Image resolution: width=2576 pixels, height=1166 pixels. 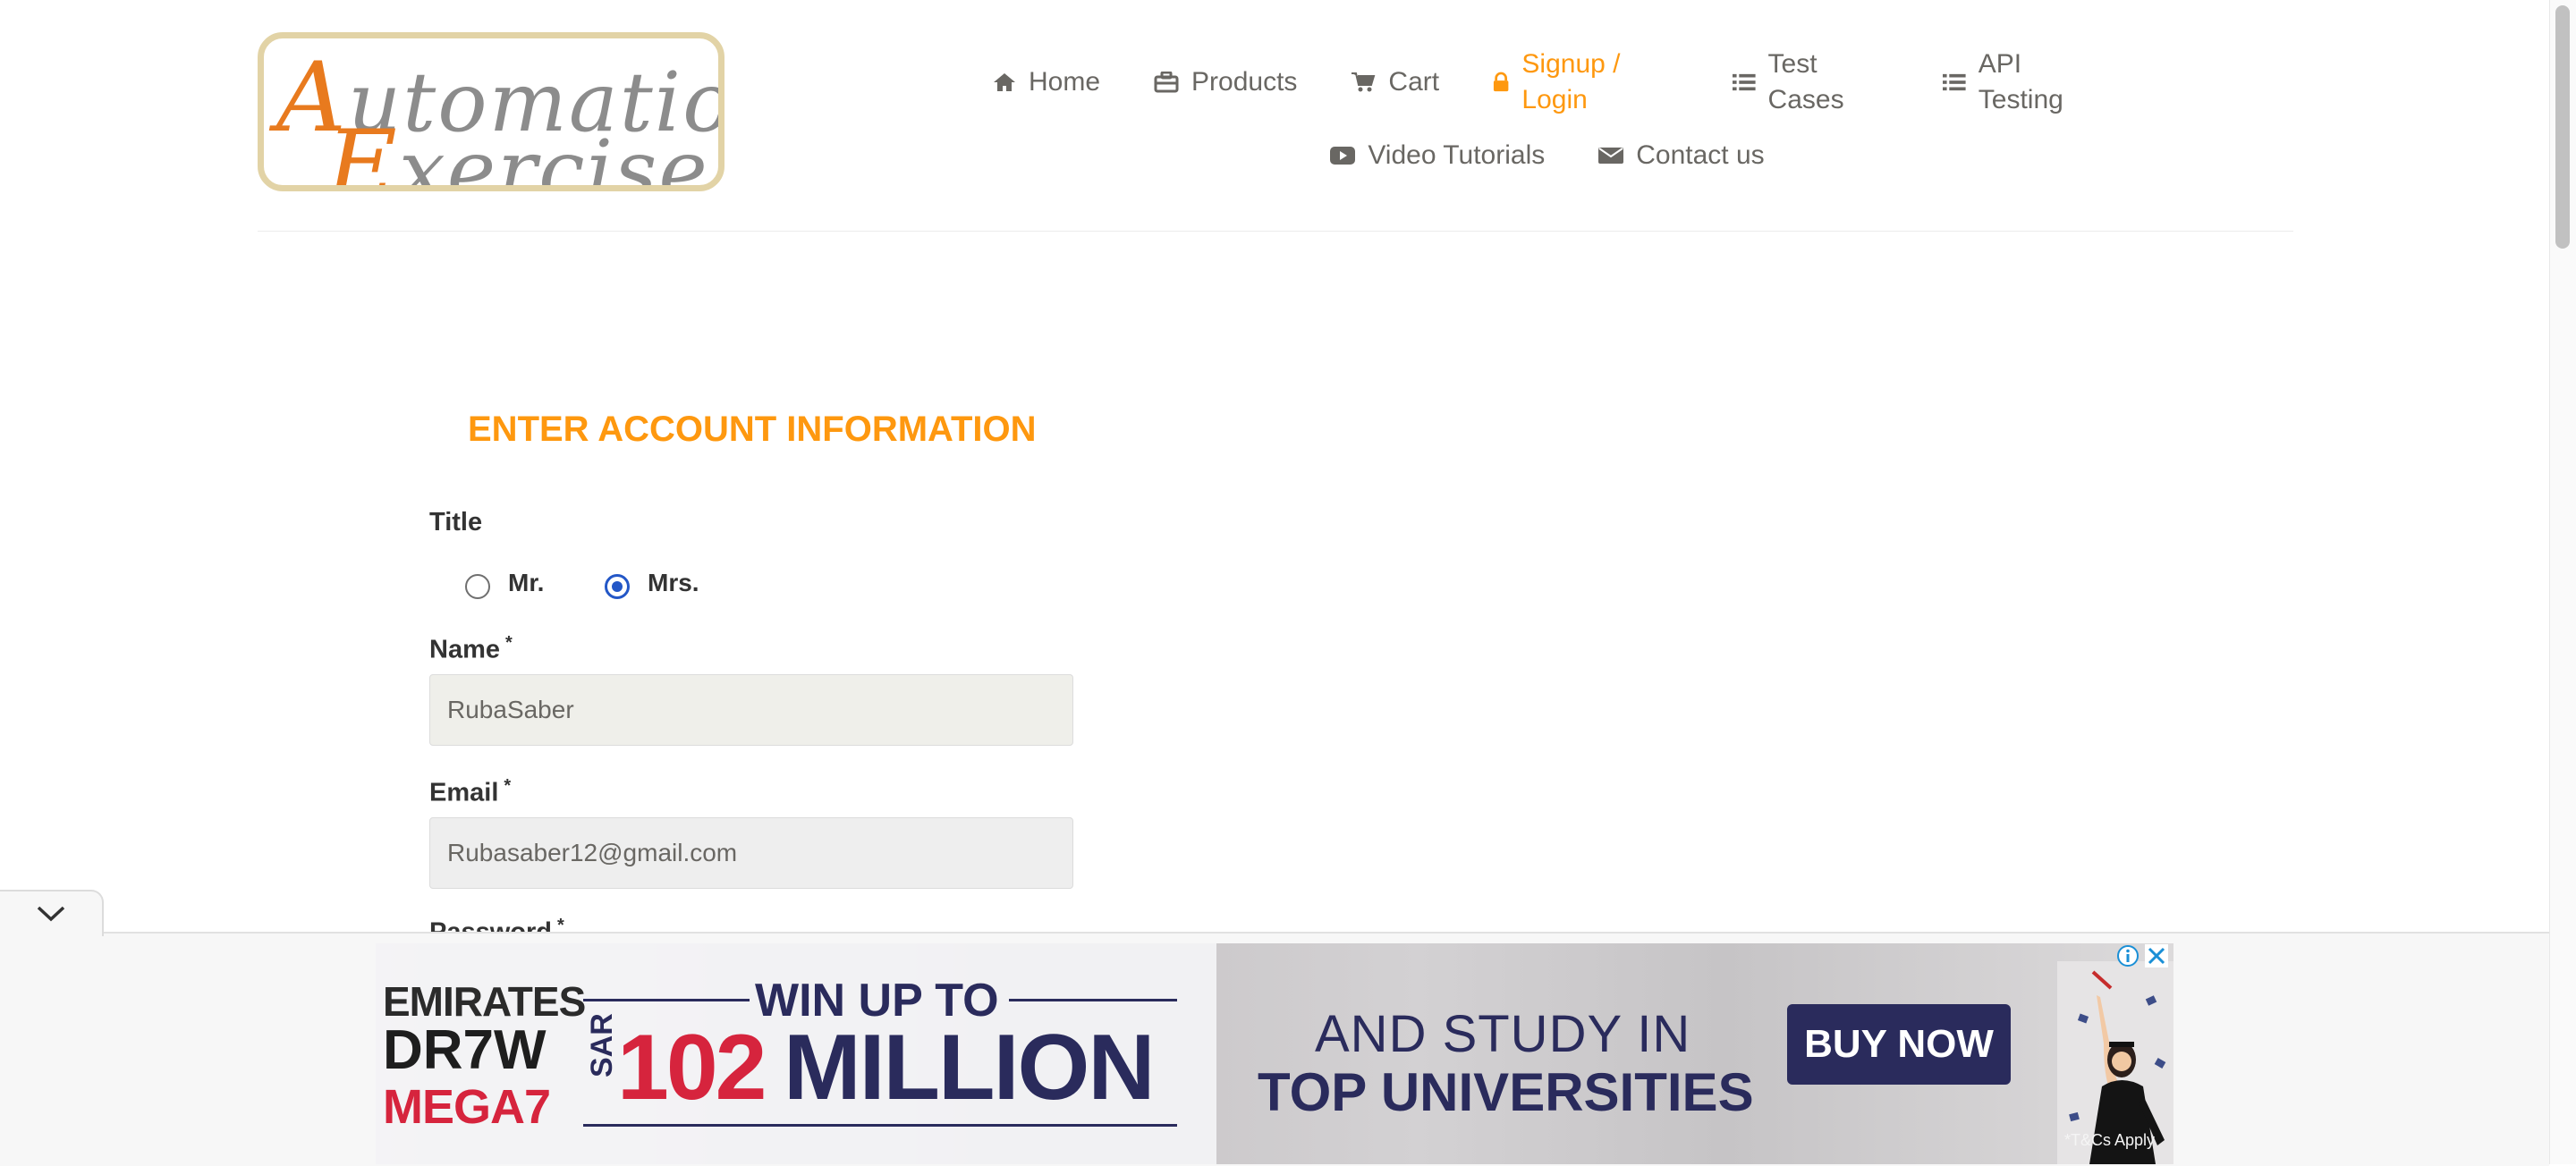 I want to click on ad-amount-unit: MILLION, so click(x=969, y=1068).